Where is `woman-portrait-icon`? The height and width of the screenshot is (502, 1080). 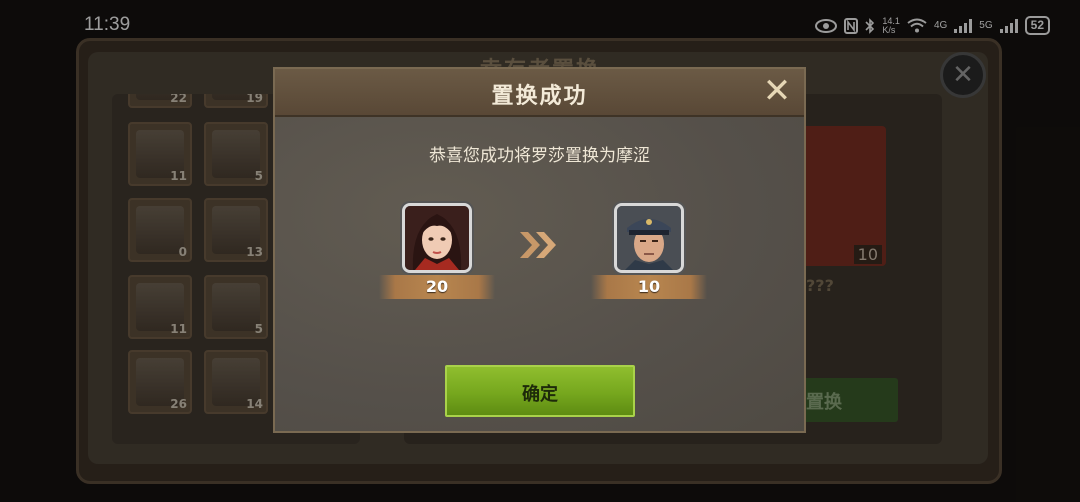
woman-portrait-icon is located at coordinates (437, 238).